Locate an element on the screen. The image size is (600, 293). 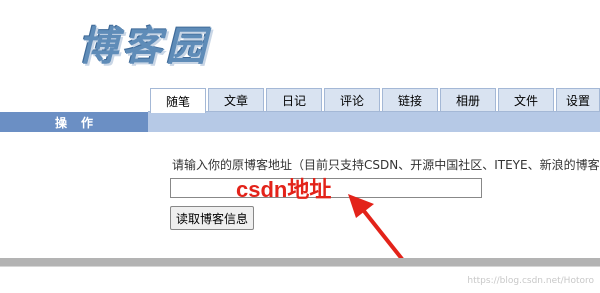
footer-bar is located at coordinates (300, 262).